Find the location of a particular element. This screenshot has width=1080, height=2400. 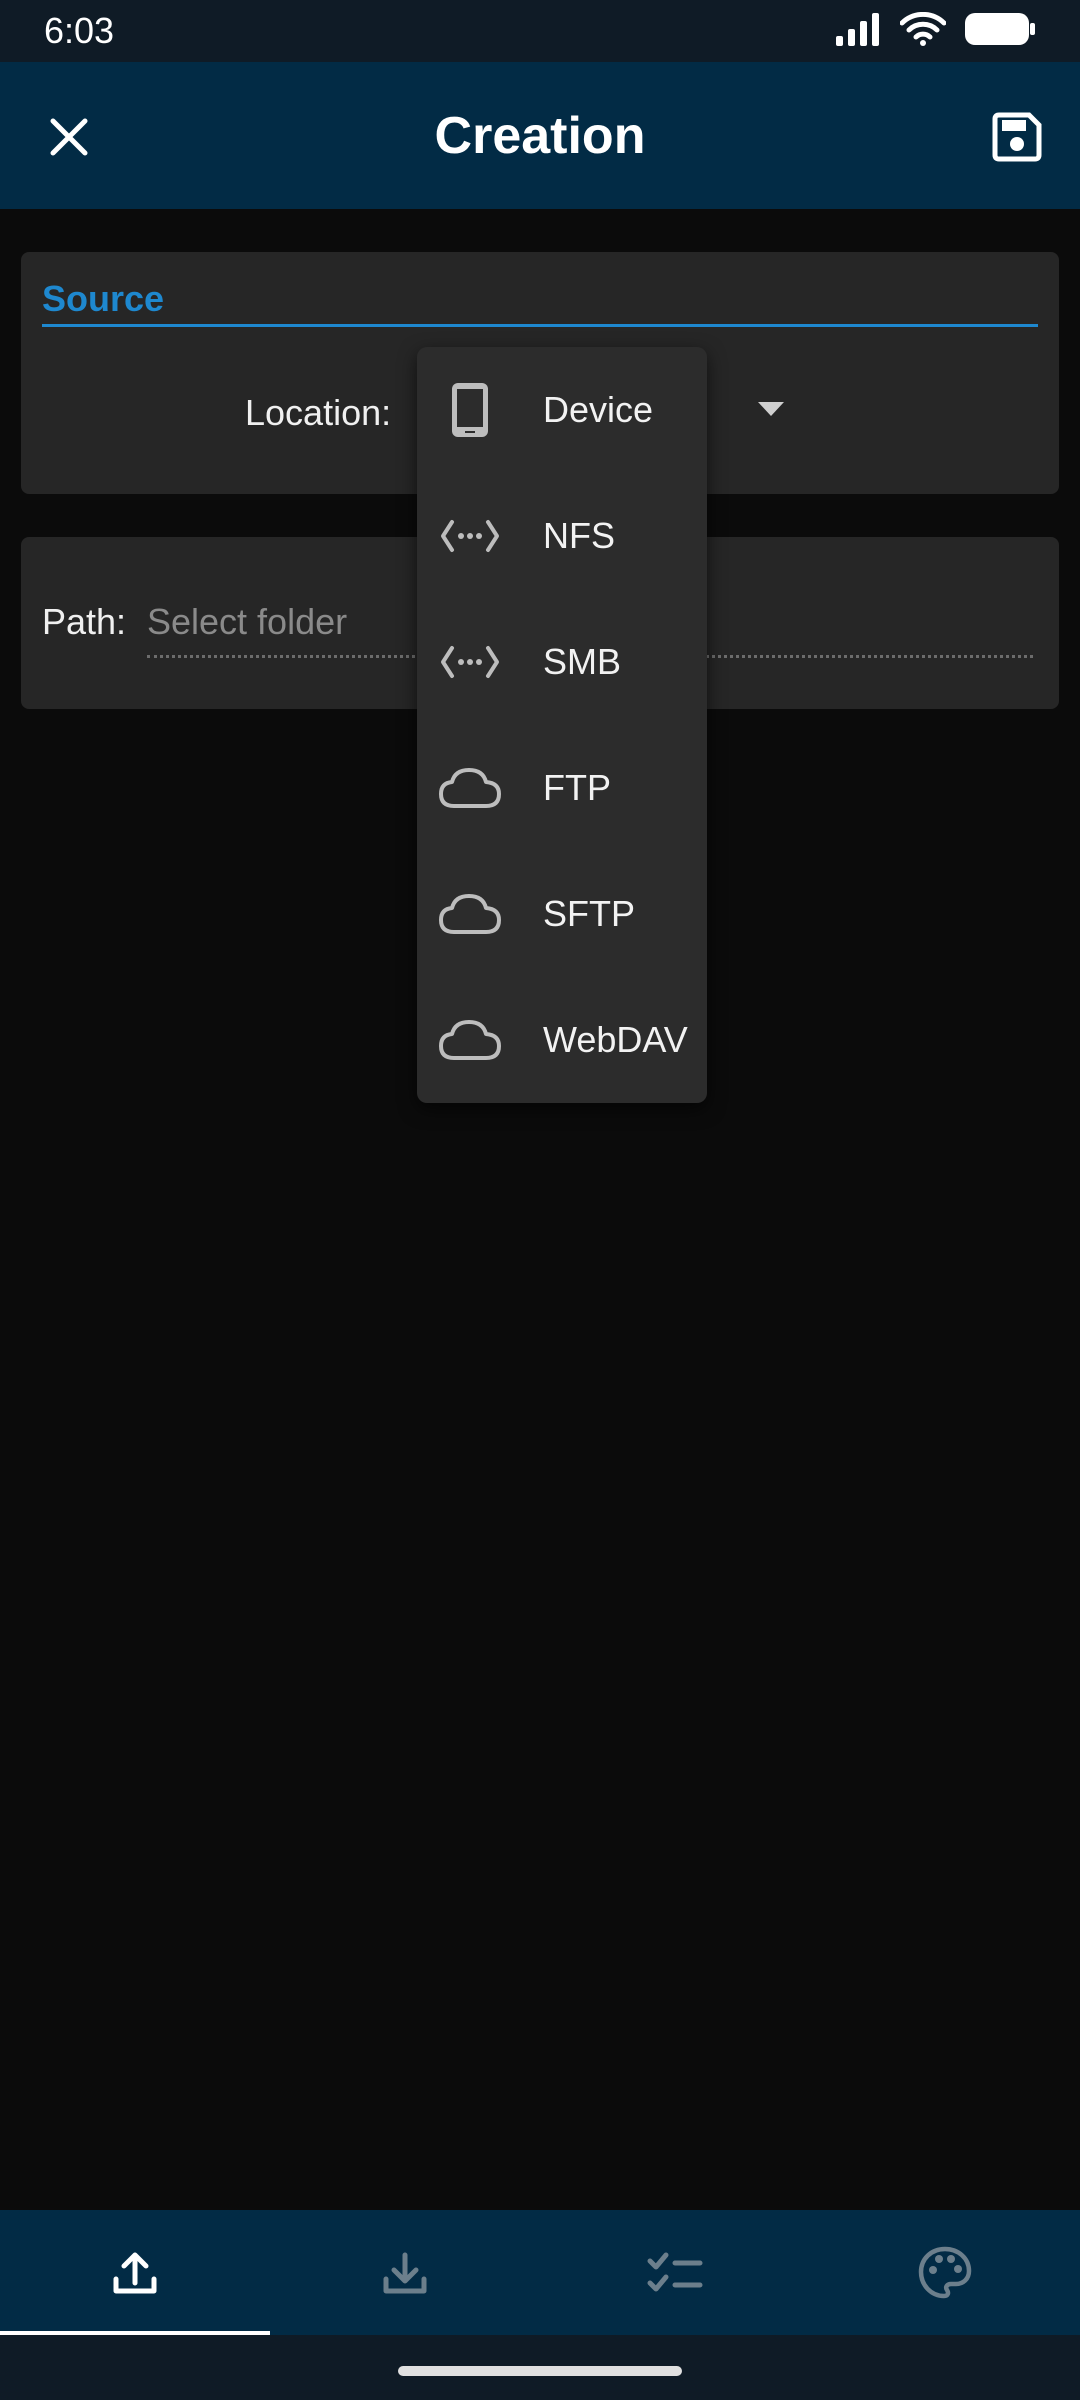

gesture-handle is located at coordinates (540, 2371).